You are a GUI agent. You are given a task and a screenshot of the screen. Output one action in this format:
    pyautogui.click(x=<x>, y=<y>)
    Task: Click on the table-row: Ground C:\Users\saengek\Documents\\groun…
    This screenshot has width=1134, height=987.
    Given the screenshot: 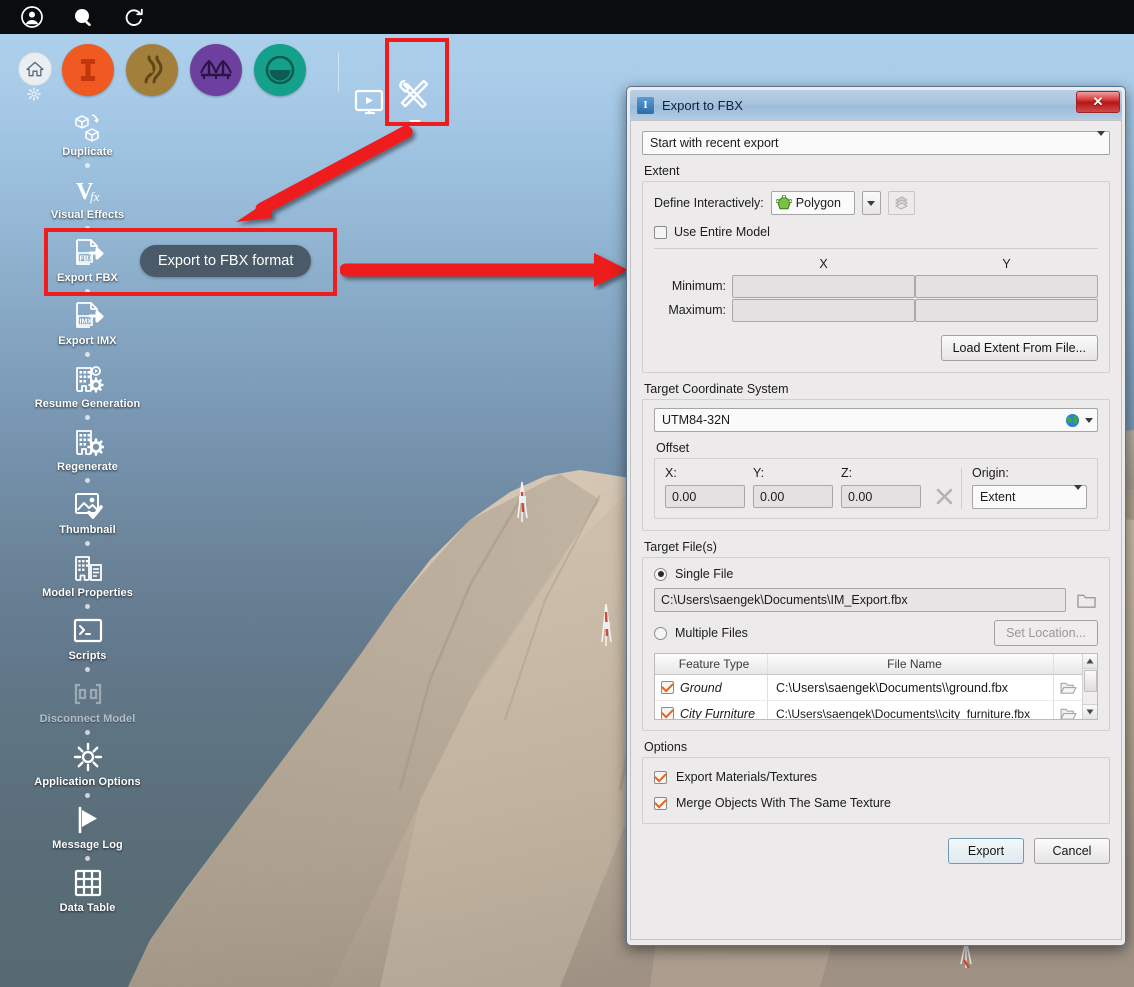 What is the action you would take?
    pyautogui.click(x=876, y=688)
    